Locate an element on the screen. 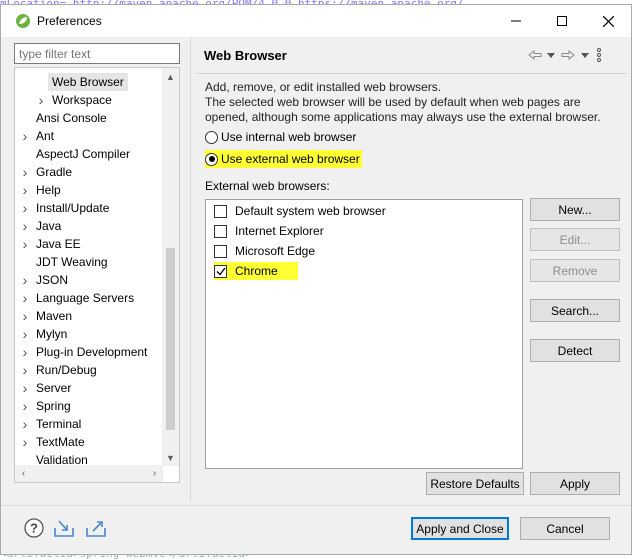 This screenshot has height=559, width=632. page-title: Web Browser is located at coordinates (245, 55).